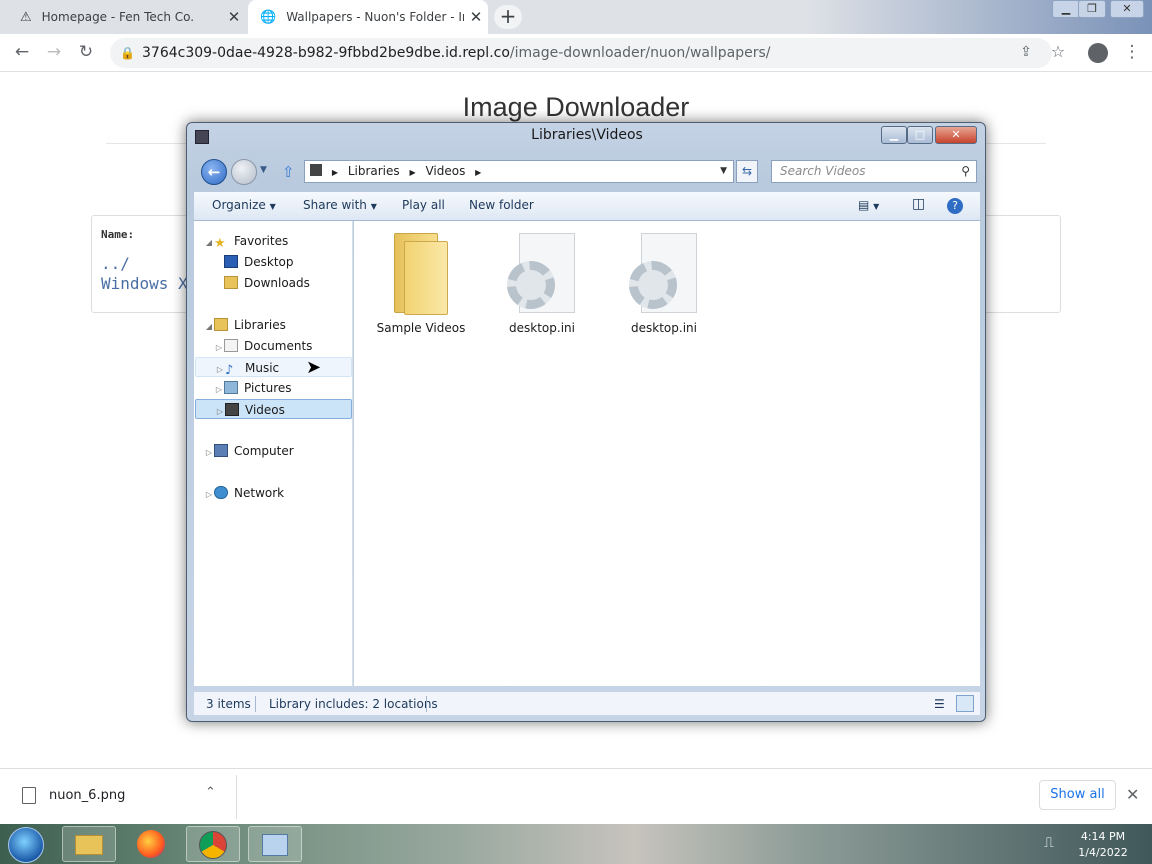 This screenshot has width=1152, height=864. I want to click on play-all-button: Play all, so click(423, 205).